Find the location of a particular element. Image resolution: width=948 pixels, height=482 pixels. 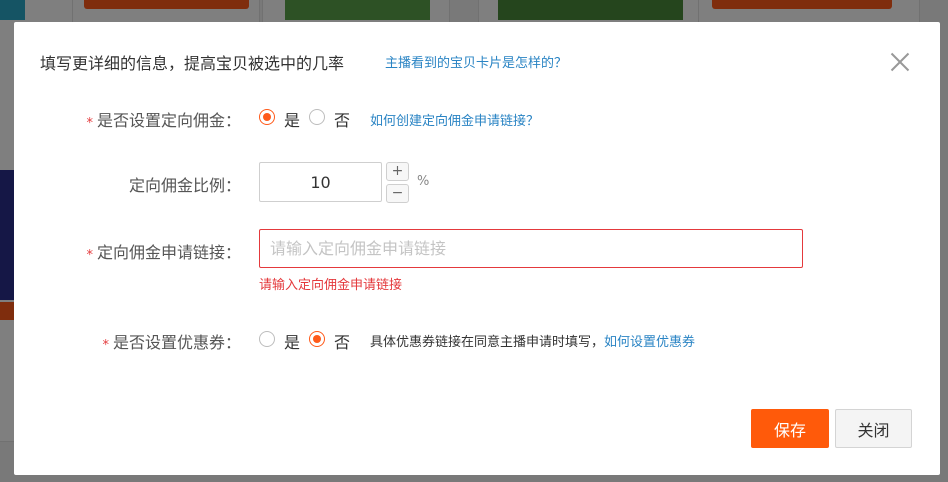

coupon-no-label: 否 is located at coordinates (342, 341).